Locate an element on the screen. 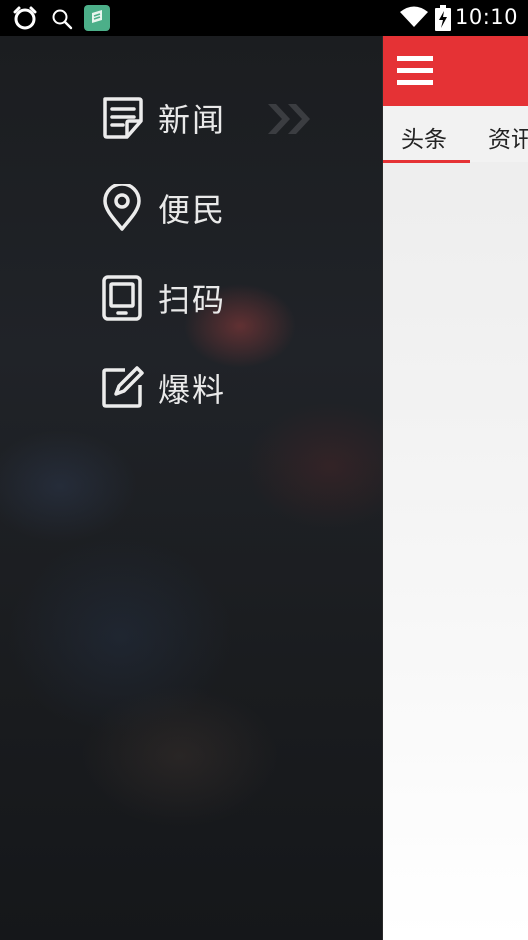  scan-device-icon is located at coordinates (122, 298).